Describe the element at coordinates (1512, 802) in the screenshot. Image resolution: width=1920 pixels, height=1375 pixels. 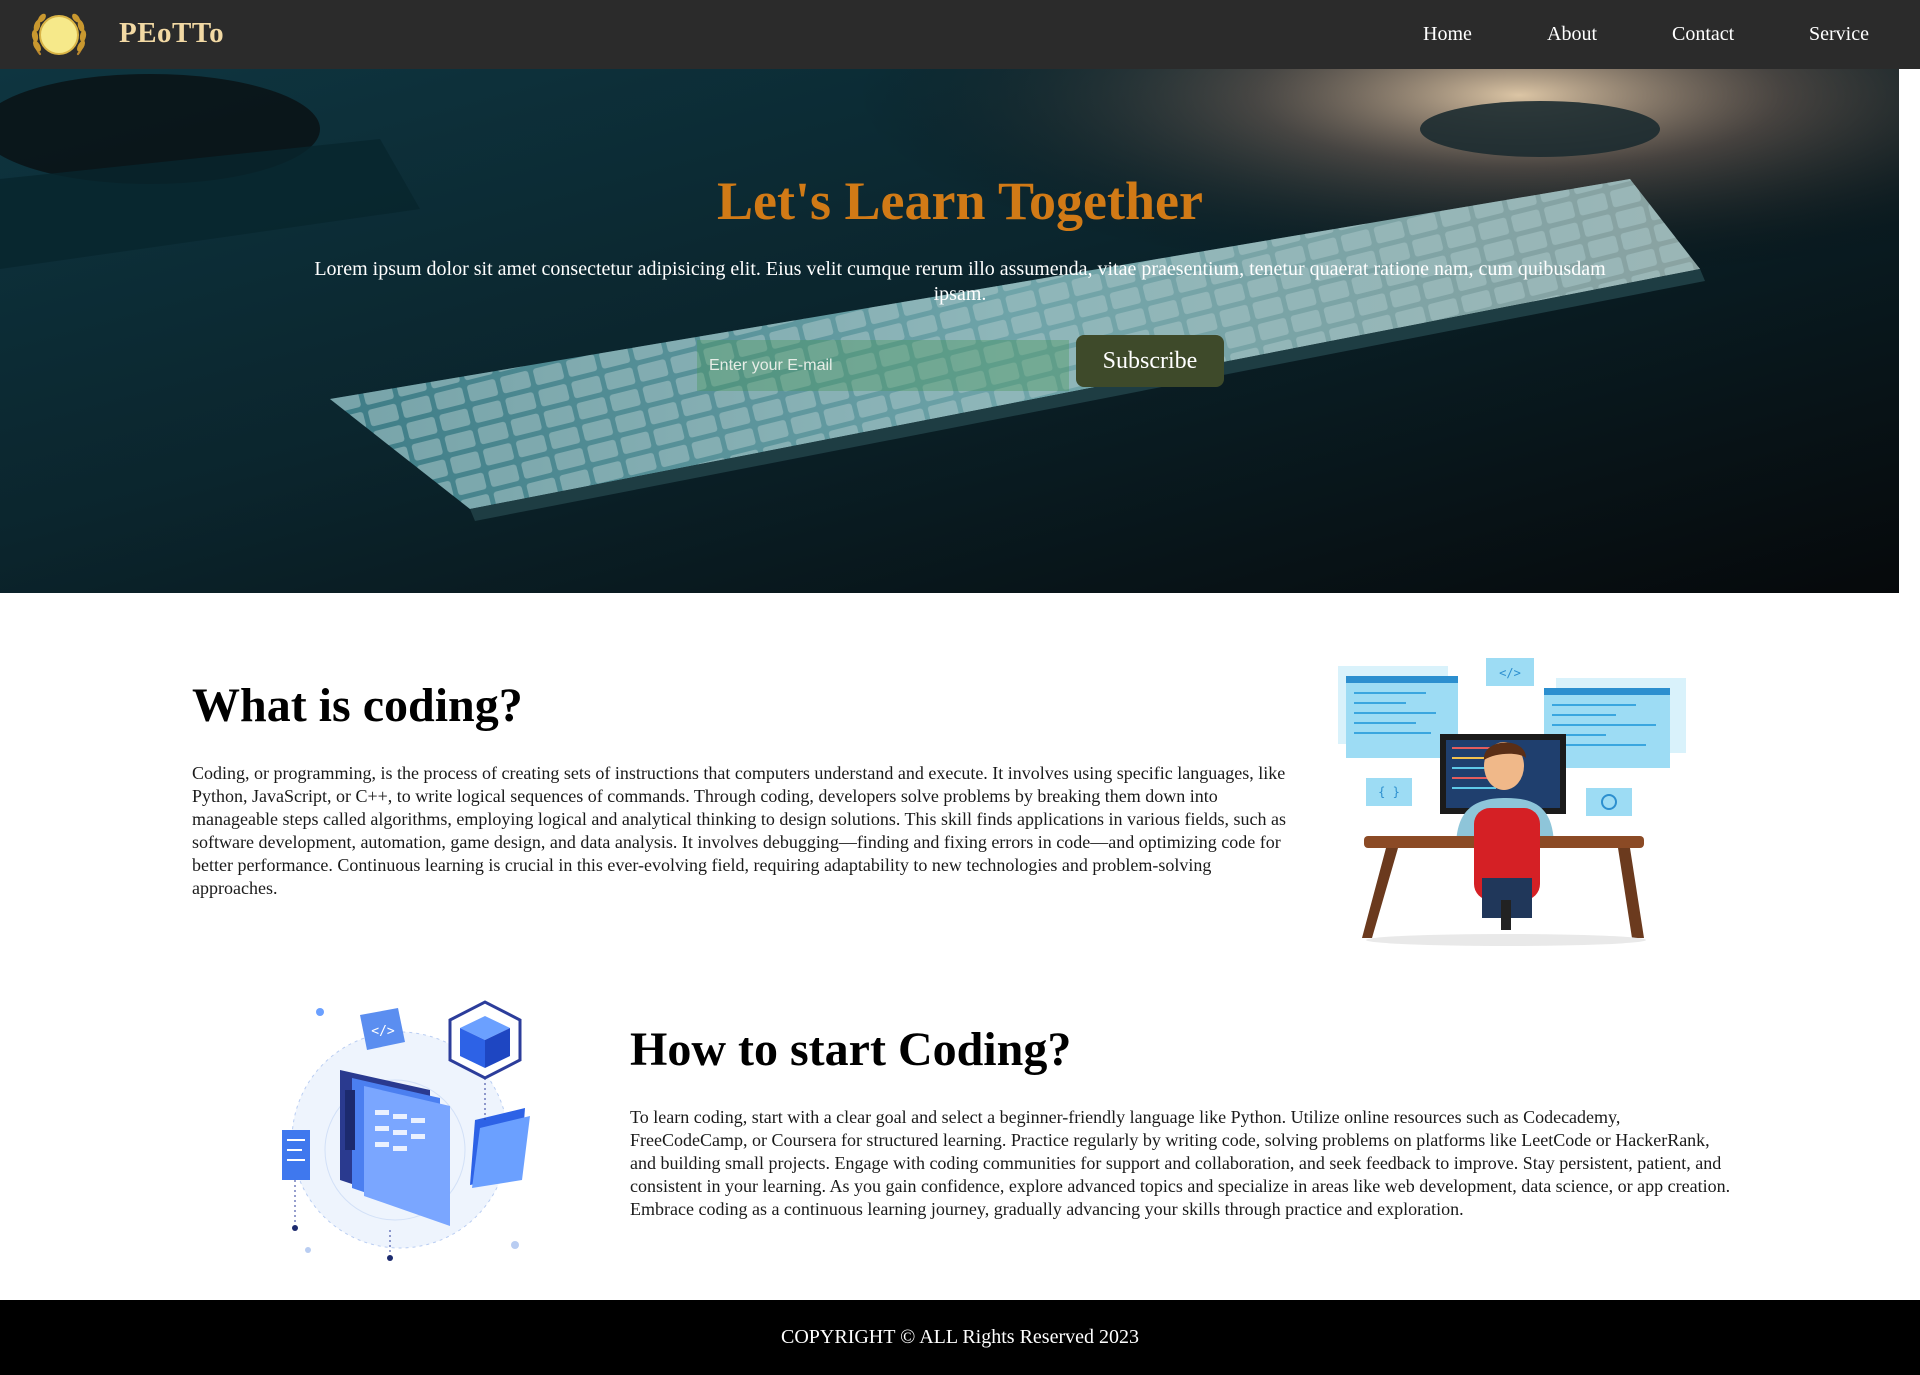
I see `developer-at-desk-illustration: </> { }` at that location.